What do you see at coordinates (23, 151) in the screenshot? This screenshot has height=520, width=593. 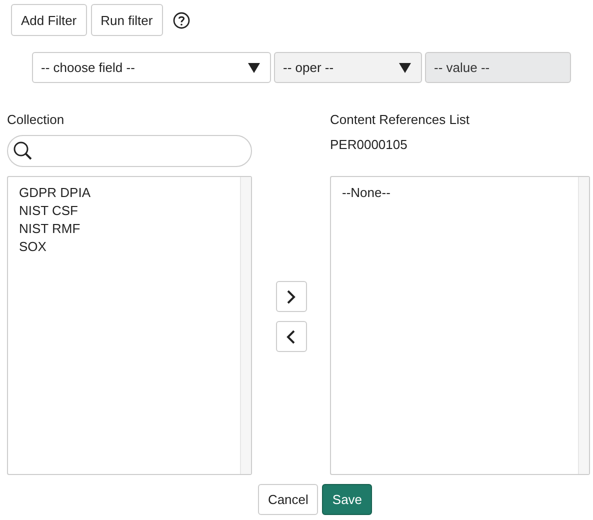 I see `search-icon` at bounding box center [23, 151].